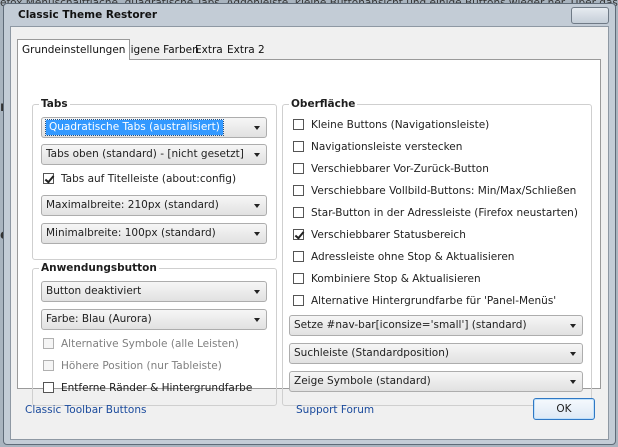 This screenshot has height=447, width=618. I want to click on app-button-color-dropdown: Farbe: Blau (Aurora), so click(154, 319).